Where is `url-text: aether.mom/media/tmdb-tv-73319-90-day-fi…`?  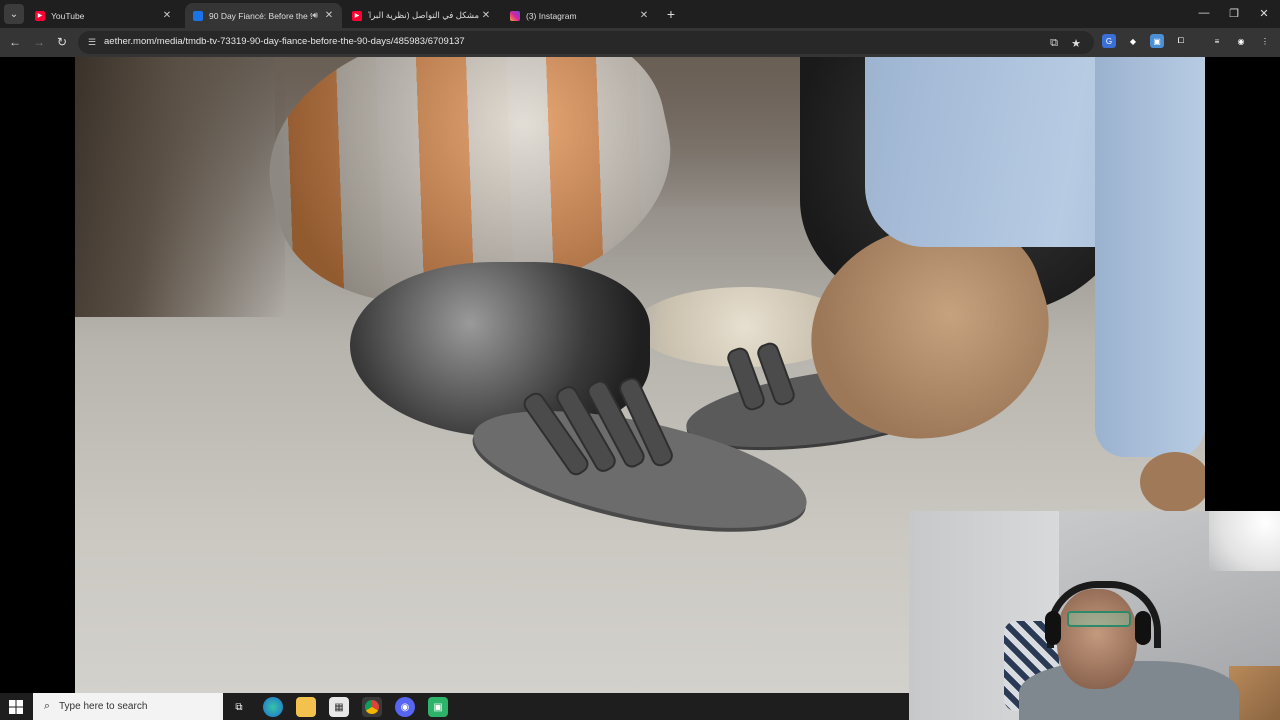
url-text: aether.mom/media/tmdb-tv-73319-90-day-fi… is located at coordinates (284, 41).